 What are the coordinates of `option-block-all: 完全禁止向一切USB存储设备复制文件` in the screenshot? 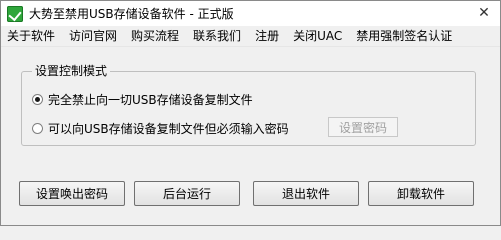 It's located at (142, 99).